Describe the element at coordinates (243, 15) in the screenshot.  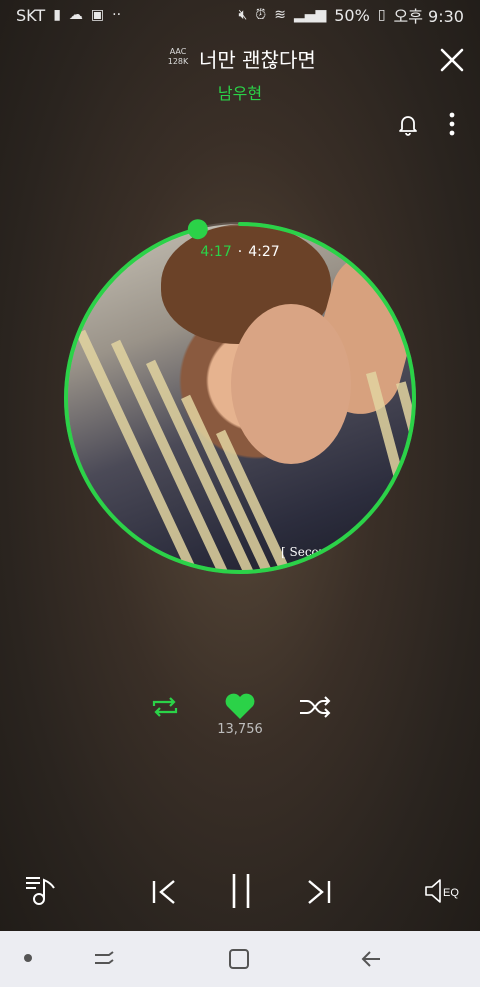
I see `mute-icon: 🔇︎` at that location.